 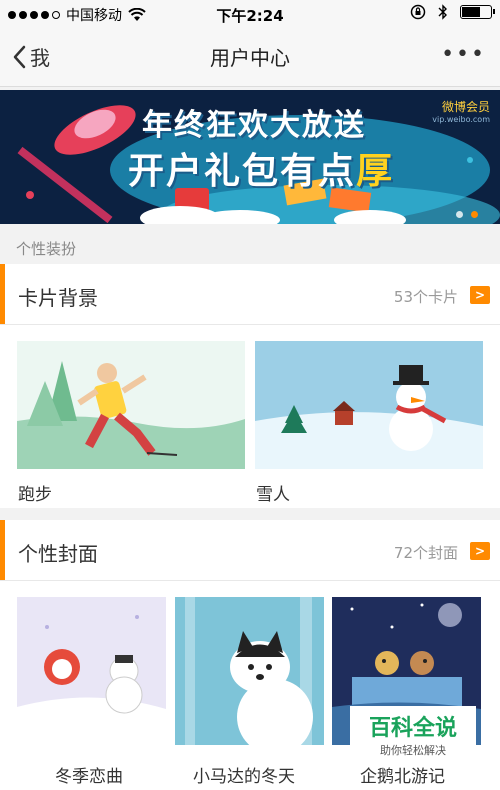 What do you see at coordinates (463, 54) in the screenshot?
I see `more-options-button: •••` at bounding box center [463, 54].